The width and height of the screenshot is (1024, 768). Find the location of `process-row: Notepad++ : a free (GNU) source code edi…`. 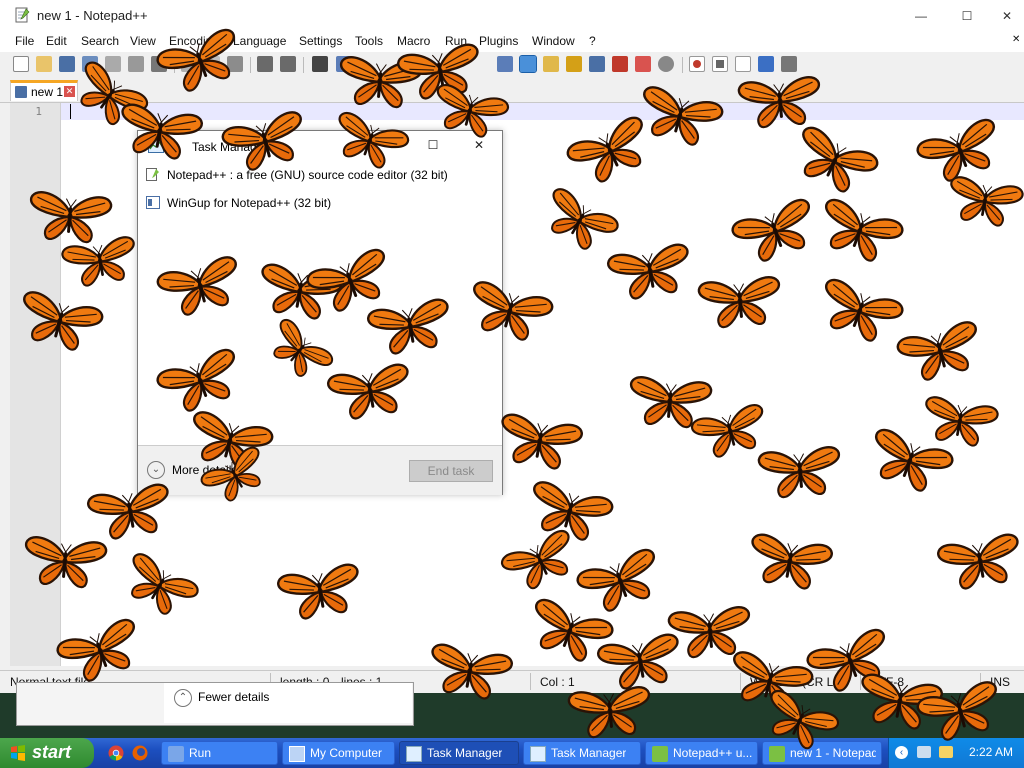

process-row: Notepad++ : a free (GNU) source code edi… is located at coordinates (321, 175).